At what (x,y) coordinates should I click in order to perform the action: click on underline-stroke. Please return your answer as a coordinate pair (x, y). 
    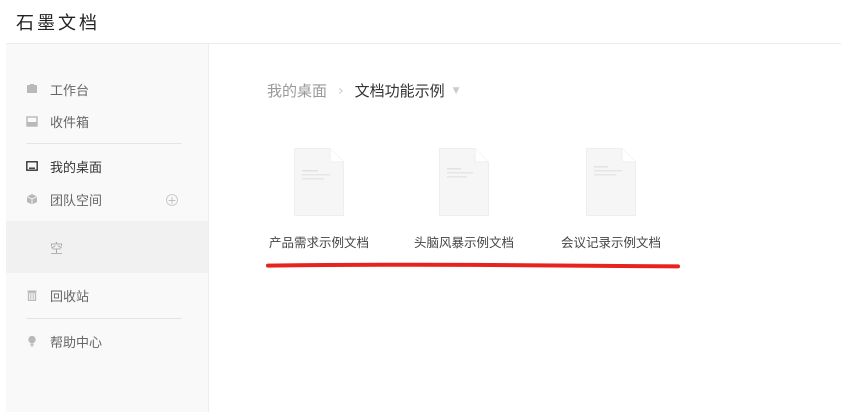
    Looking at the image, I should click on (473, 265).